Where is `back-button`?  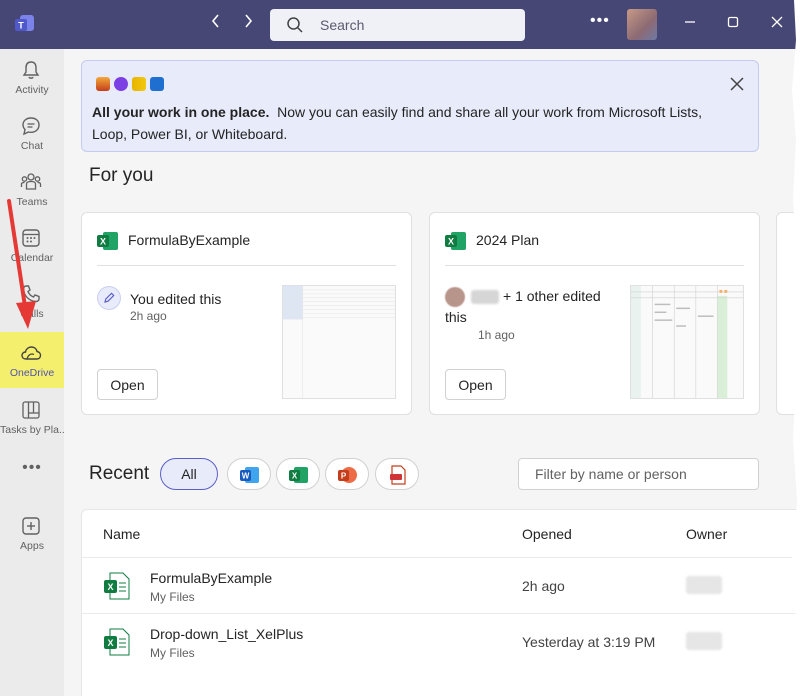
back-button is located at coordinates (216, 24).